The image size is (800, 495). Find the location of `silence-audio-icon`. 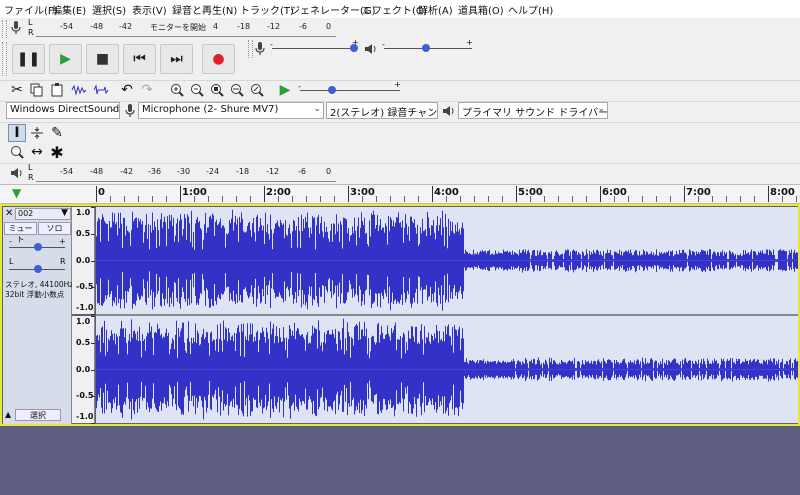

silence-audio-icon is located at coordinates (101, 90).